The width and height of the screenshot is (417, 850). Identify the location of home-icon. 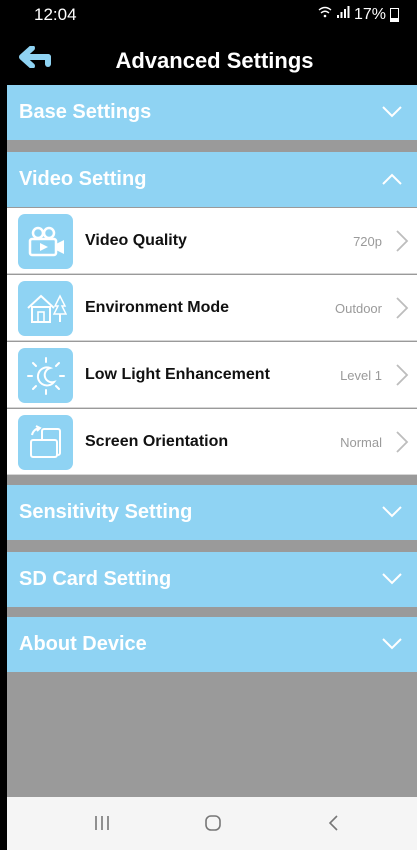
(213, 823).